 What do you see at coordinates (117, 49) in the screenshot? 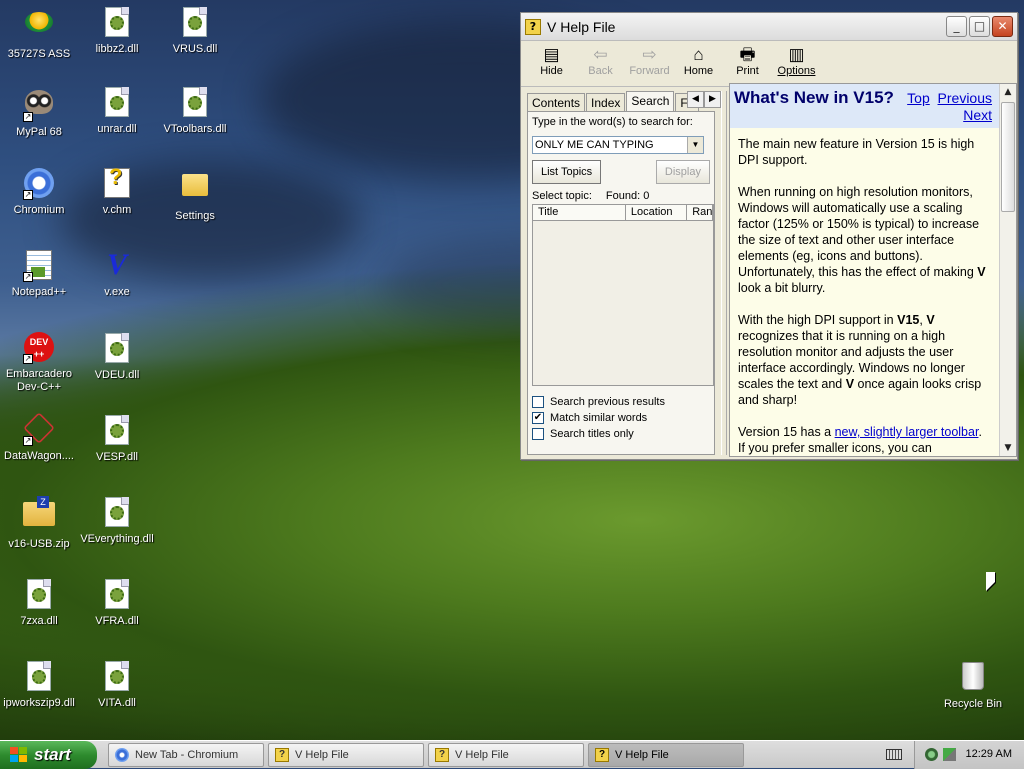
I see `desktop-icon-label: libbz2.dll` at bounding box center [117, 49].